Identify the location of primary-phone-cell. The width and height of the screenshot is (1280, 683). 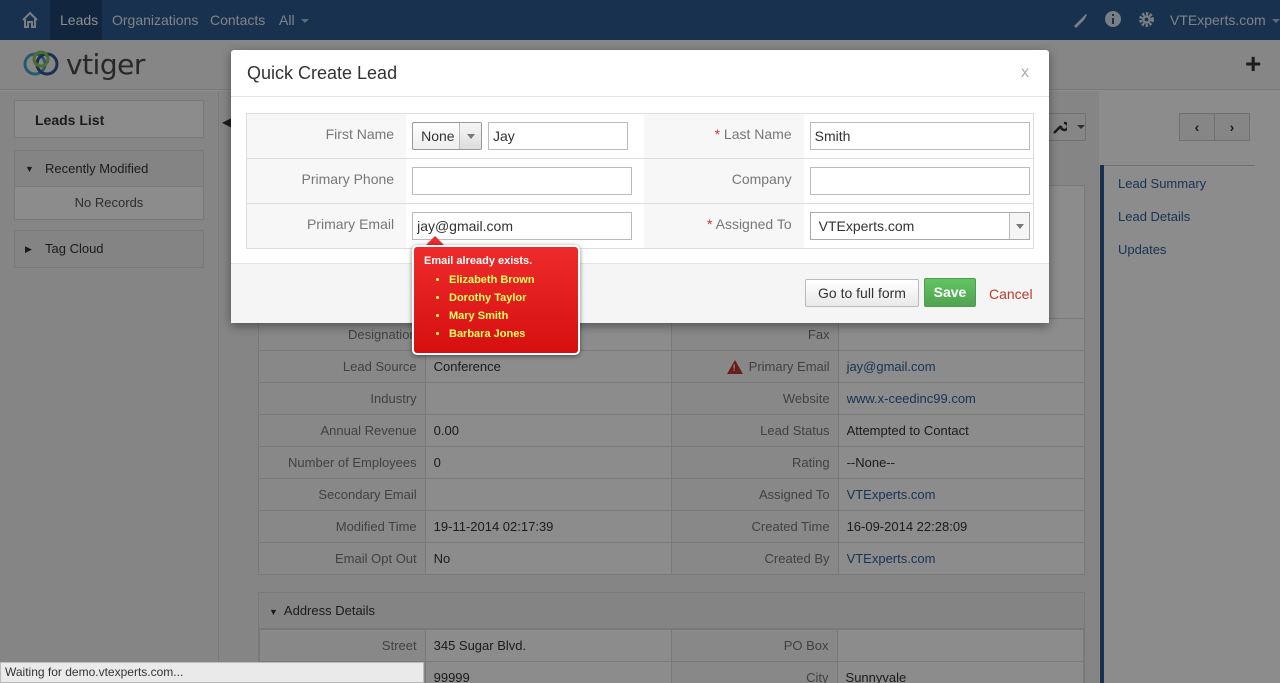
(521, 181).